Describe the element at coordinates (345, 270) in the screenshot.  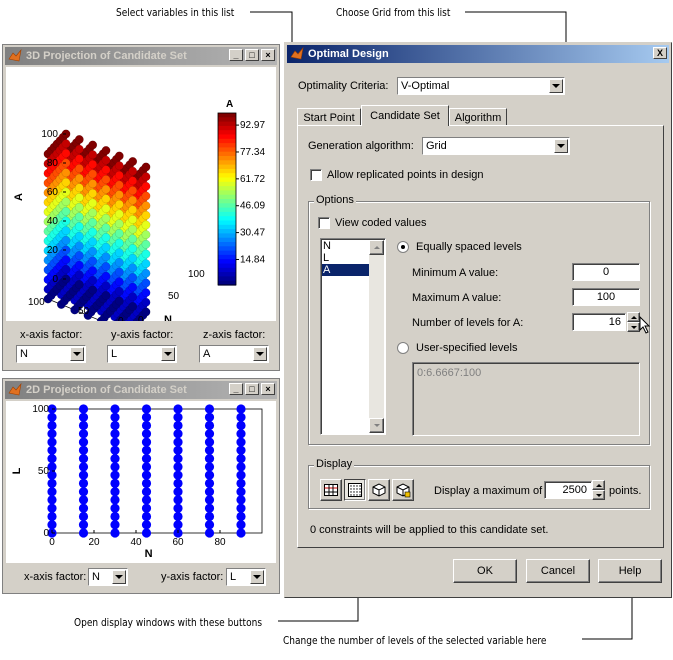
I see `list-item-a: A` at that location.